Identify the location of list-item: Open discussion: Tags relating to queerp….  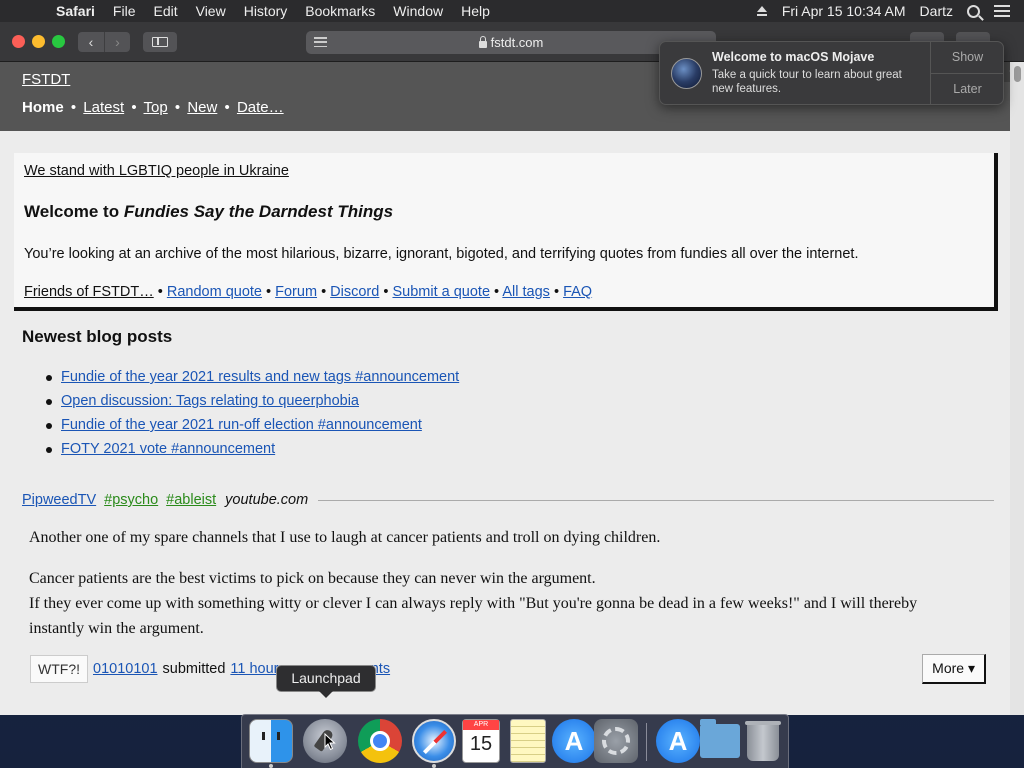
(252, 405).